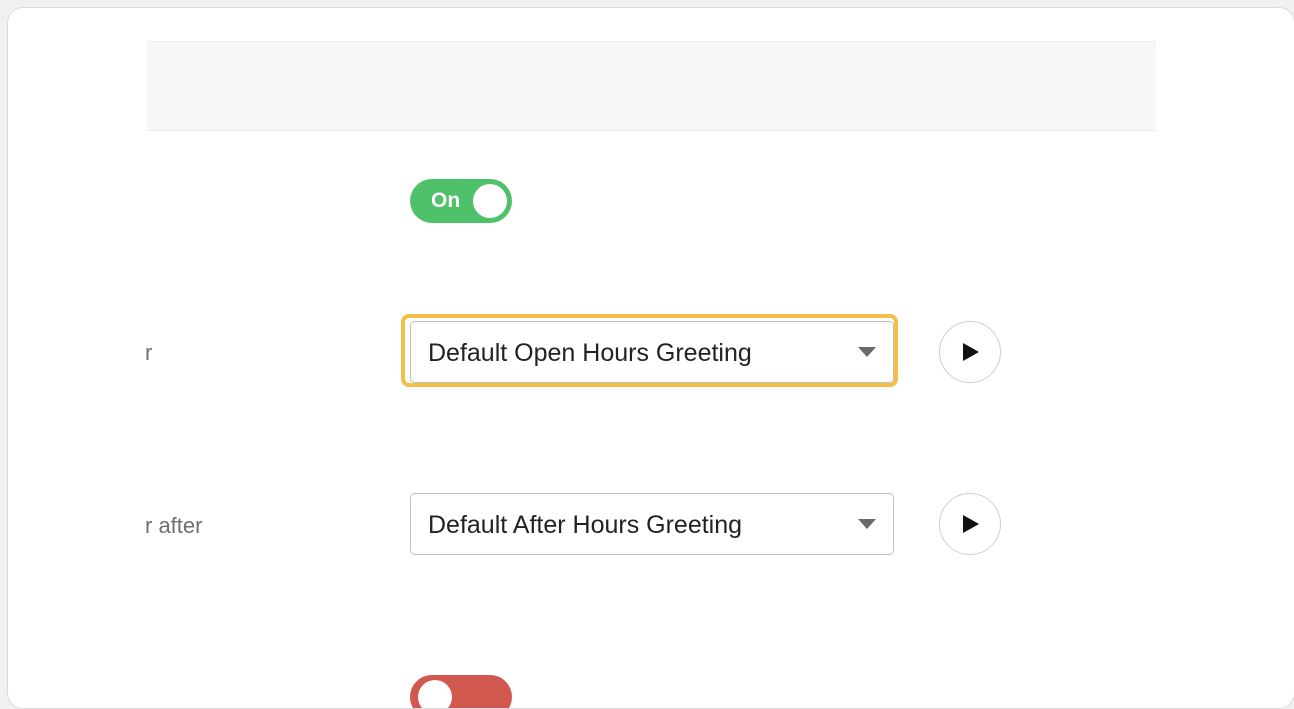 The width and height of the screenshot is (1294, 709). I want to click on after-hours-greeting-select: Default After Hours Greeting, so click(652, 524).